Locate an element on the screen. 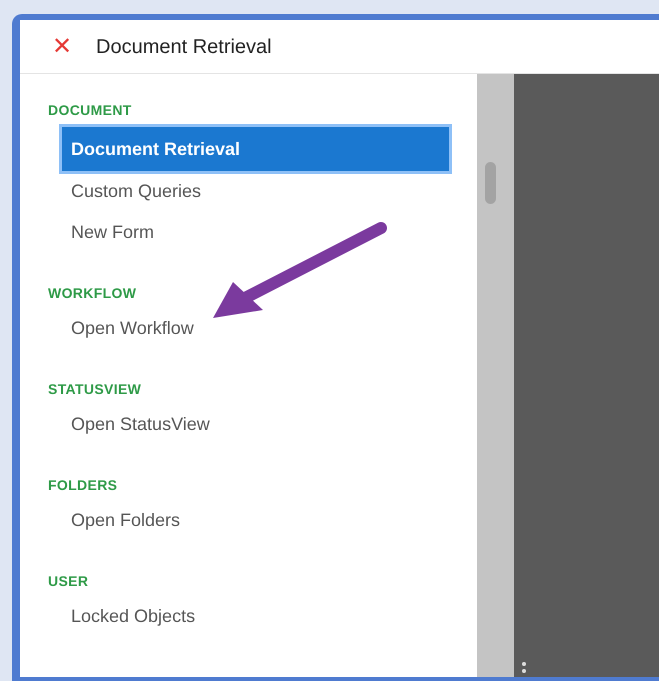  menu-item: Document Retrieval is located at coordinates (255, 149).